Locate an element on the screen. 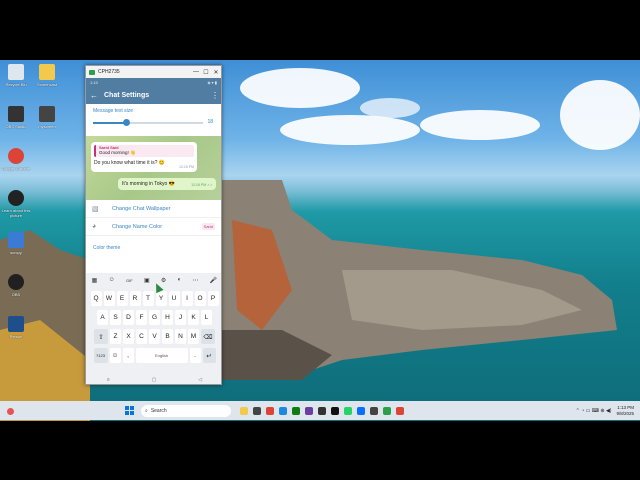 The height and width of the screenshot is (480, 640). key-s: S is located at coordinates (115, 317).